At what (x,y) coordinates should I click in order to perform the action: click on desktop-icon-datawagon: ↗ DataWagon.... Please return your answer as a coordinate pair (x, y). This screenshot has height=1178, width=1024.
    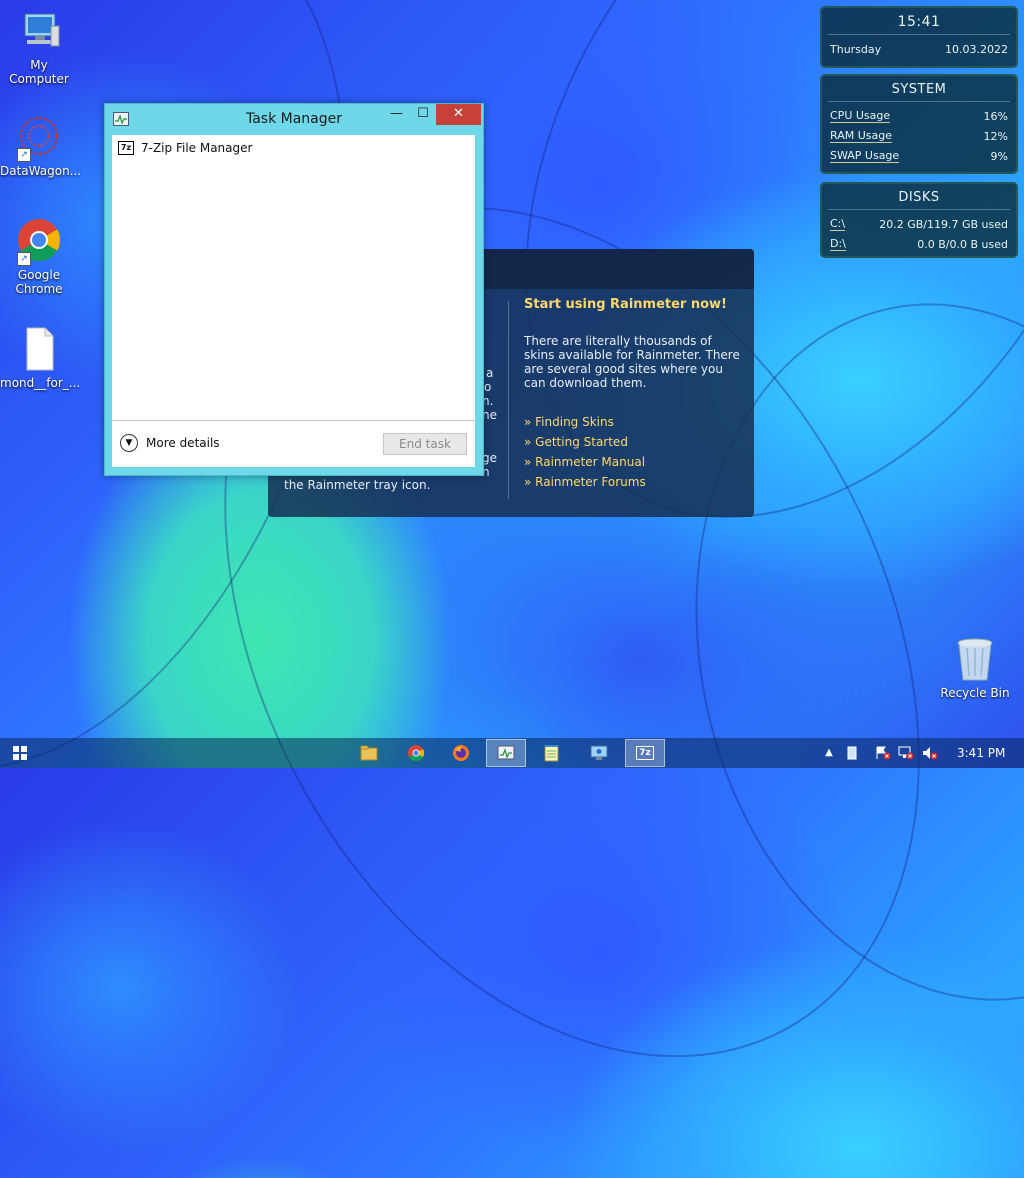
    Looking at the image, I should click on (41, 146).